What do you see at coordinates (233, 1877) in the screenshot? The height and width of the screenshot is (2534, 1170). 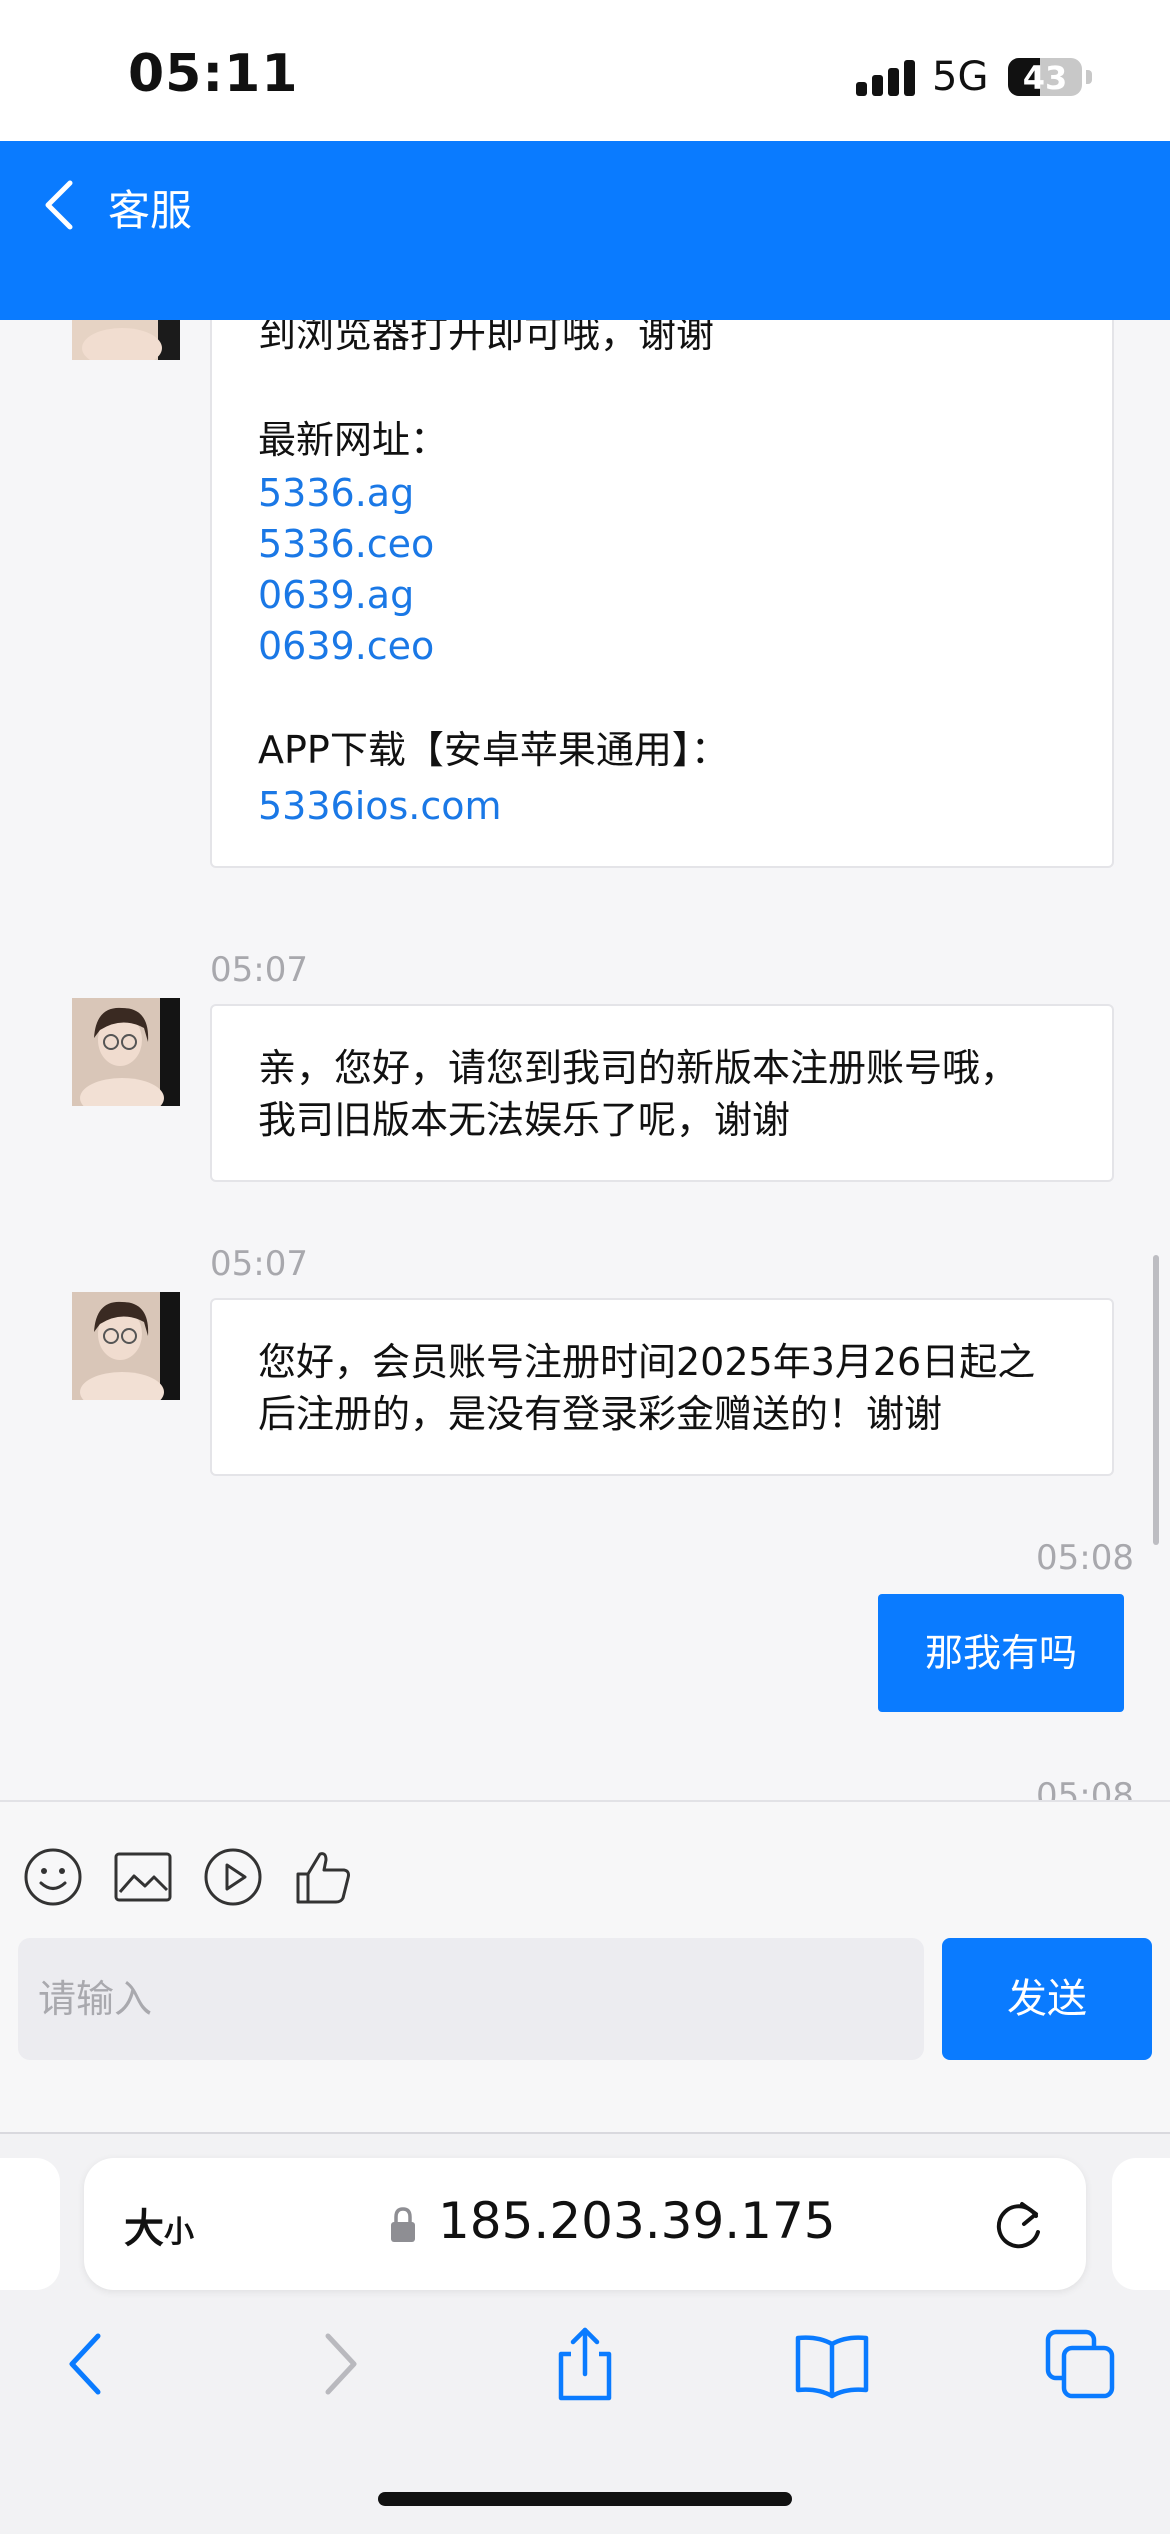 I see `video-icon` at bounding box center [233, 1877].